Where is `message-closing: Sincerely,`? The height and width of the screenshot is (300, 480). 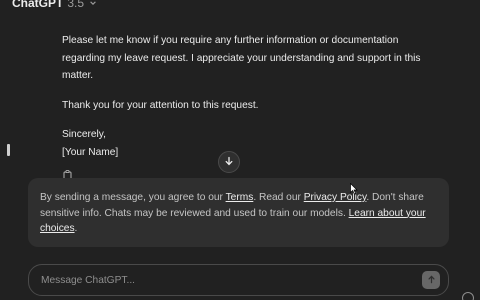 message-closing: Sincerely, is located at coordinates (84, 134).